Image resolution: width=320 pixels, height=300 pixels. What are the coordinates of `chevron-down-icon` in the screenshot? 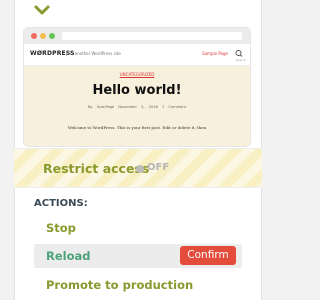 It's located at (42, 11).